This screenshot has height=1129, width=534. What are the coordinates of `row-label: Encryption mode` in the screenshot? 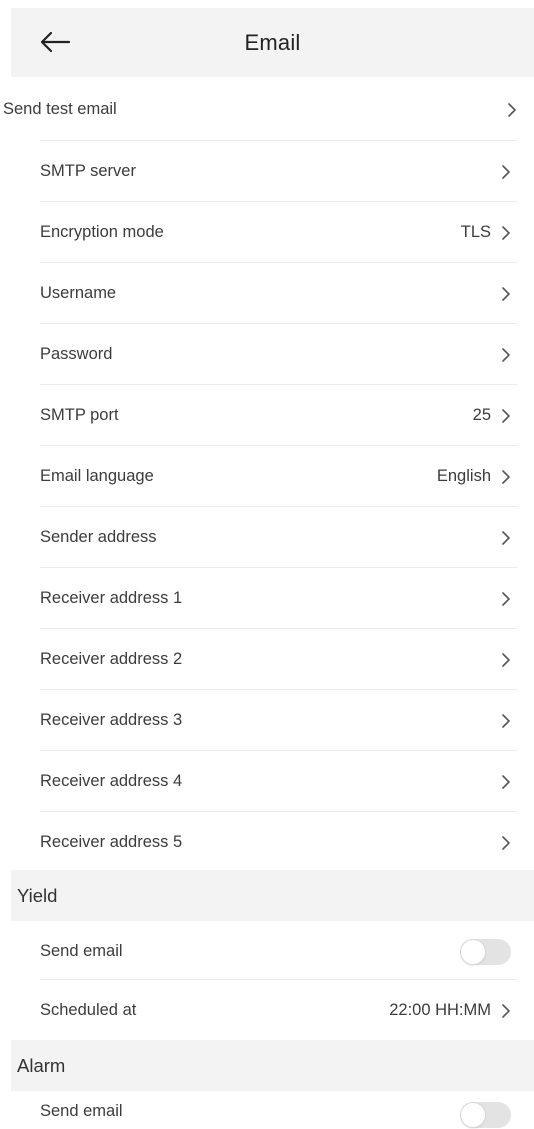 It's located at (102, 232).